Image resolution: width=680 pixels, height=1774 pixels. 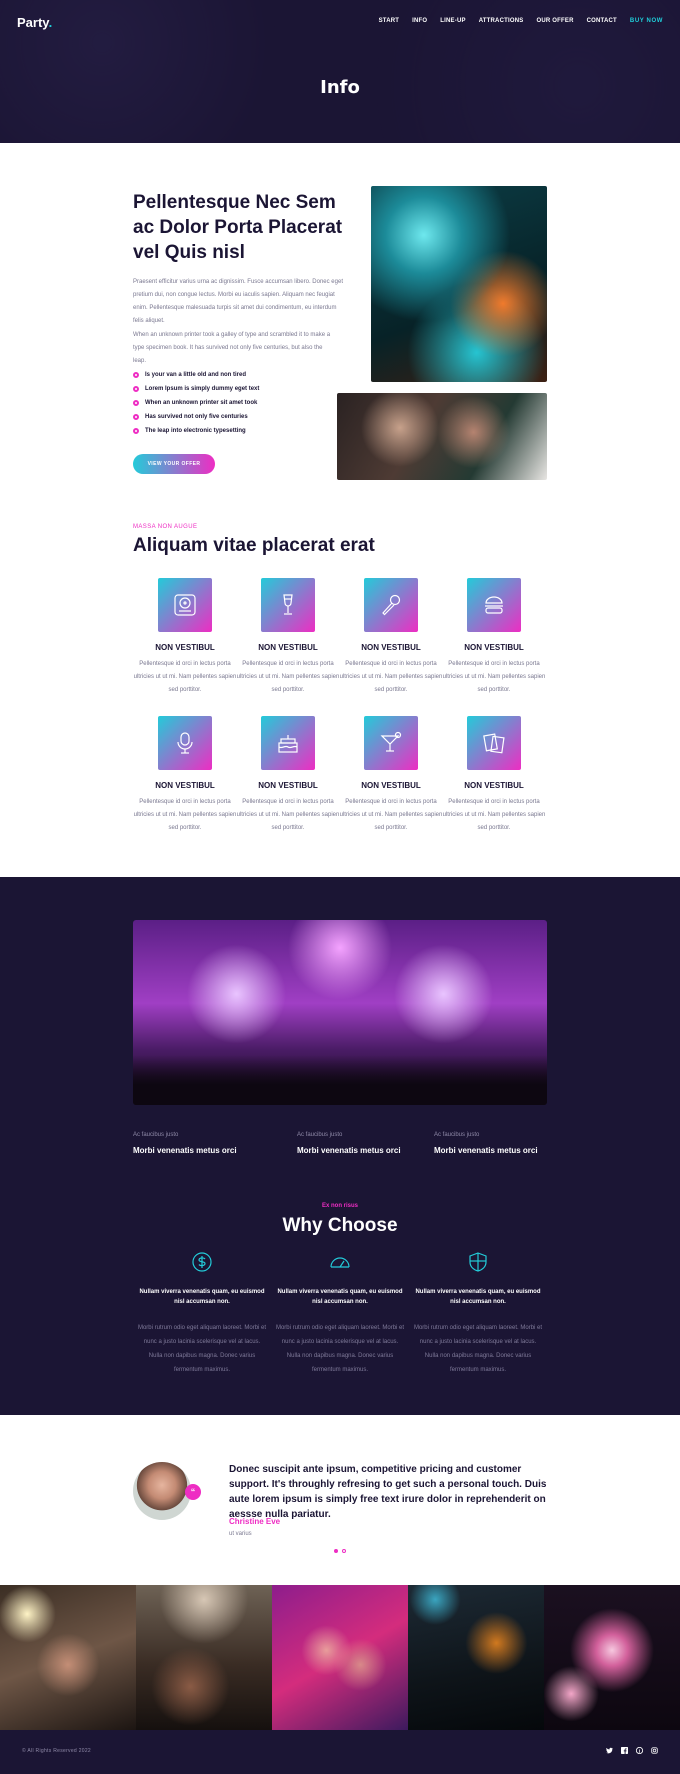 I want to click on why-kicker: Ex non risus, so click(x=339, y=1206).